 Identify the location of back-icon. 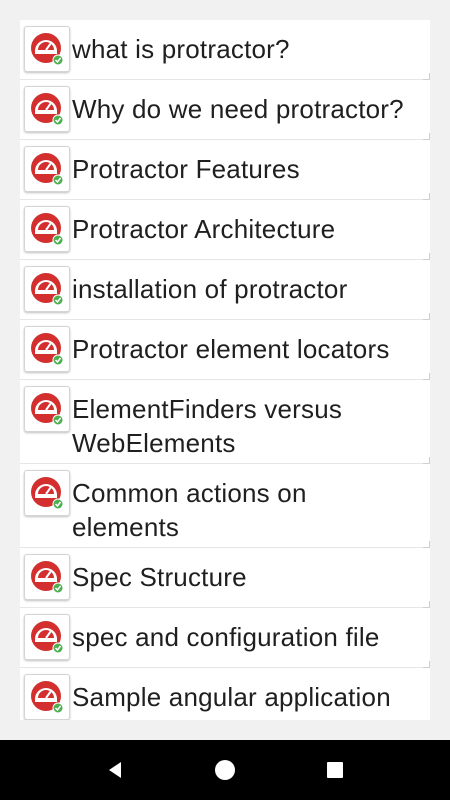
(115, 770).